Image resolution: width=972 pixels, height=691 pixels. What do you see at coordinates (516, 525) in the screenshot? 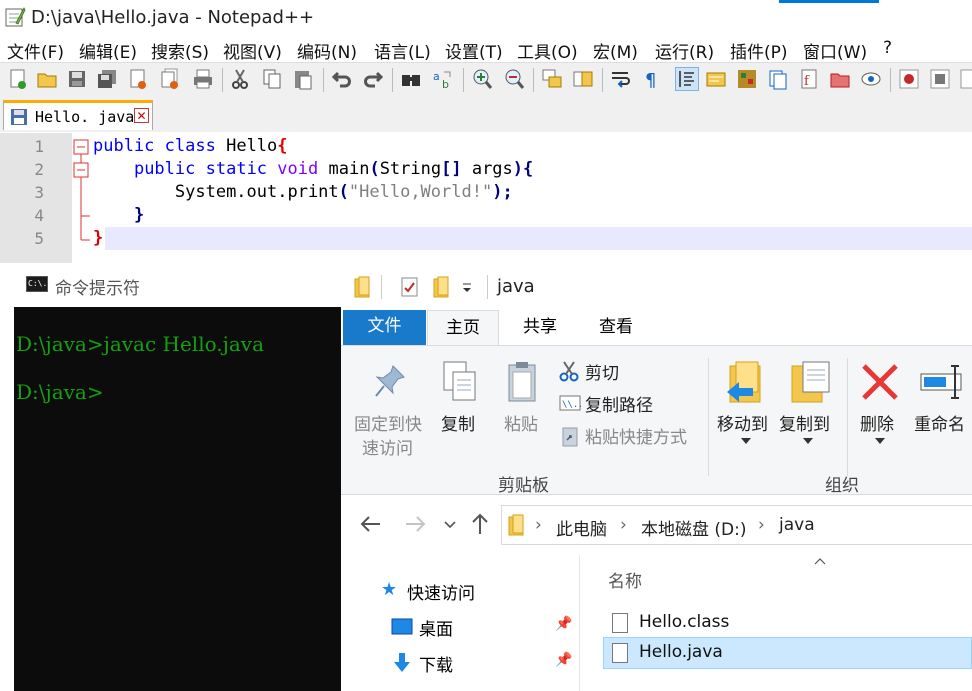
I see `breadcrumb-folder-icon` at bounding box center [516, 525].